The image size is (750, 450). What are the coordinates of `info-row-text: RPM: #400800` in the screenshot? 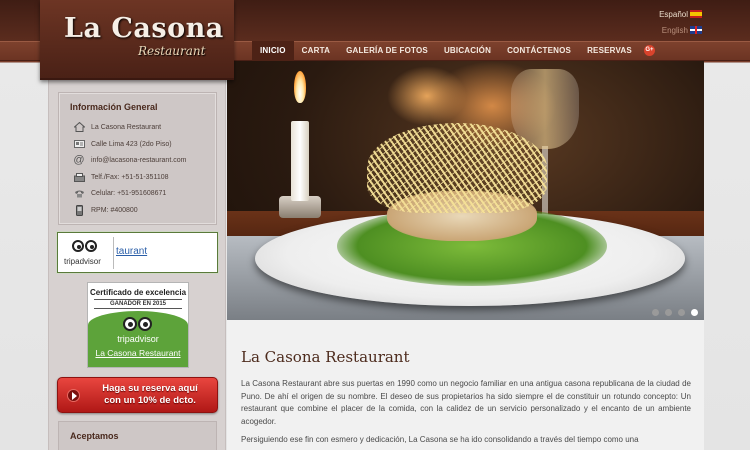 It's located at (114, 210).